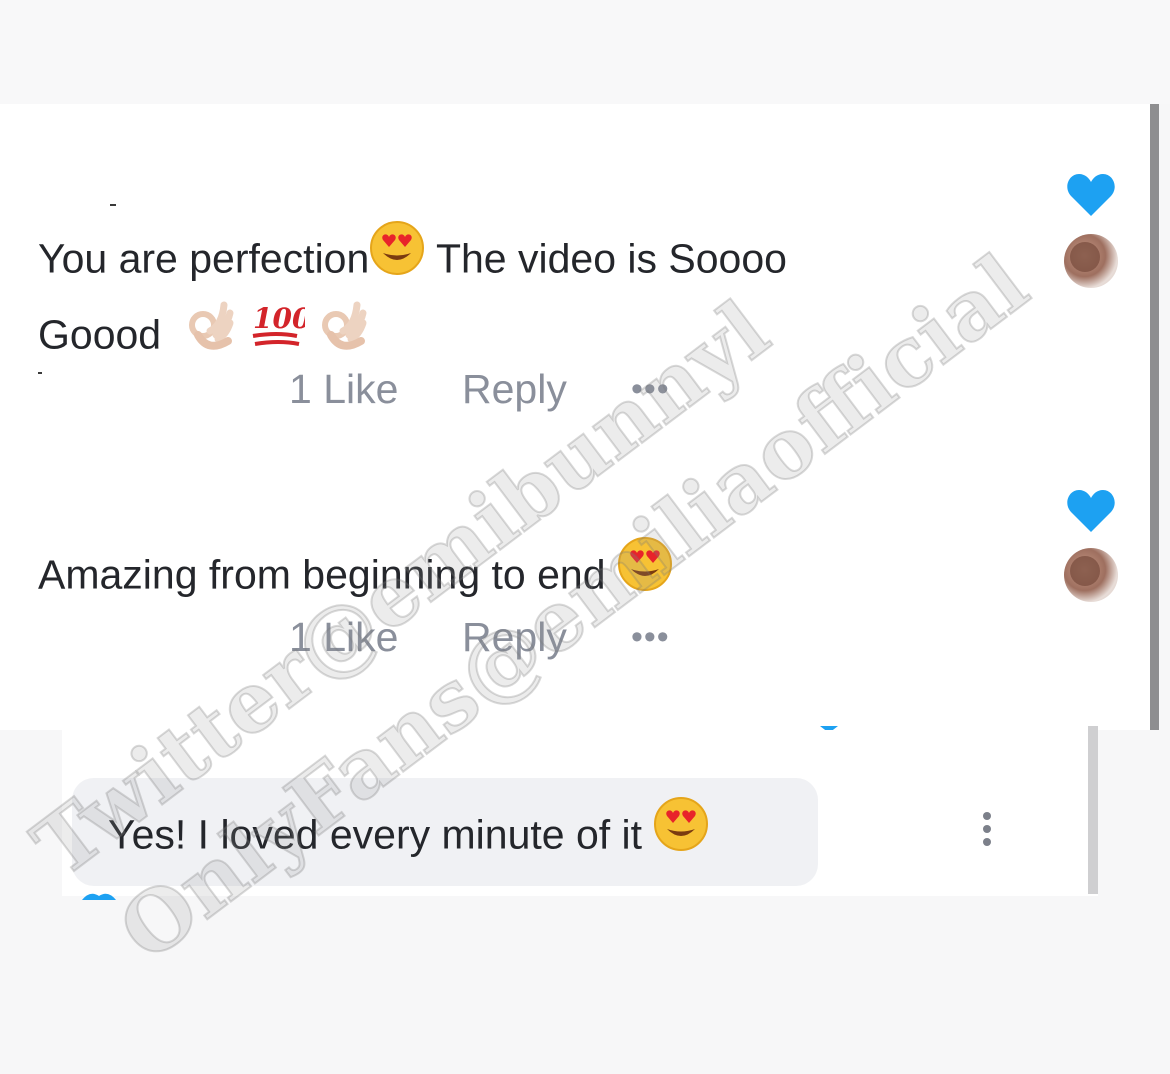  I want to click on top-strip, so click(585, 52).